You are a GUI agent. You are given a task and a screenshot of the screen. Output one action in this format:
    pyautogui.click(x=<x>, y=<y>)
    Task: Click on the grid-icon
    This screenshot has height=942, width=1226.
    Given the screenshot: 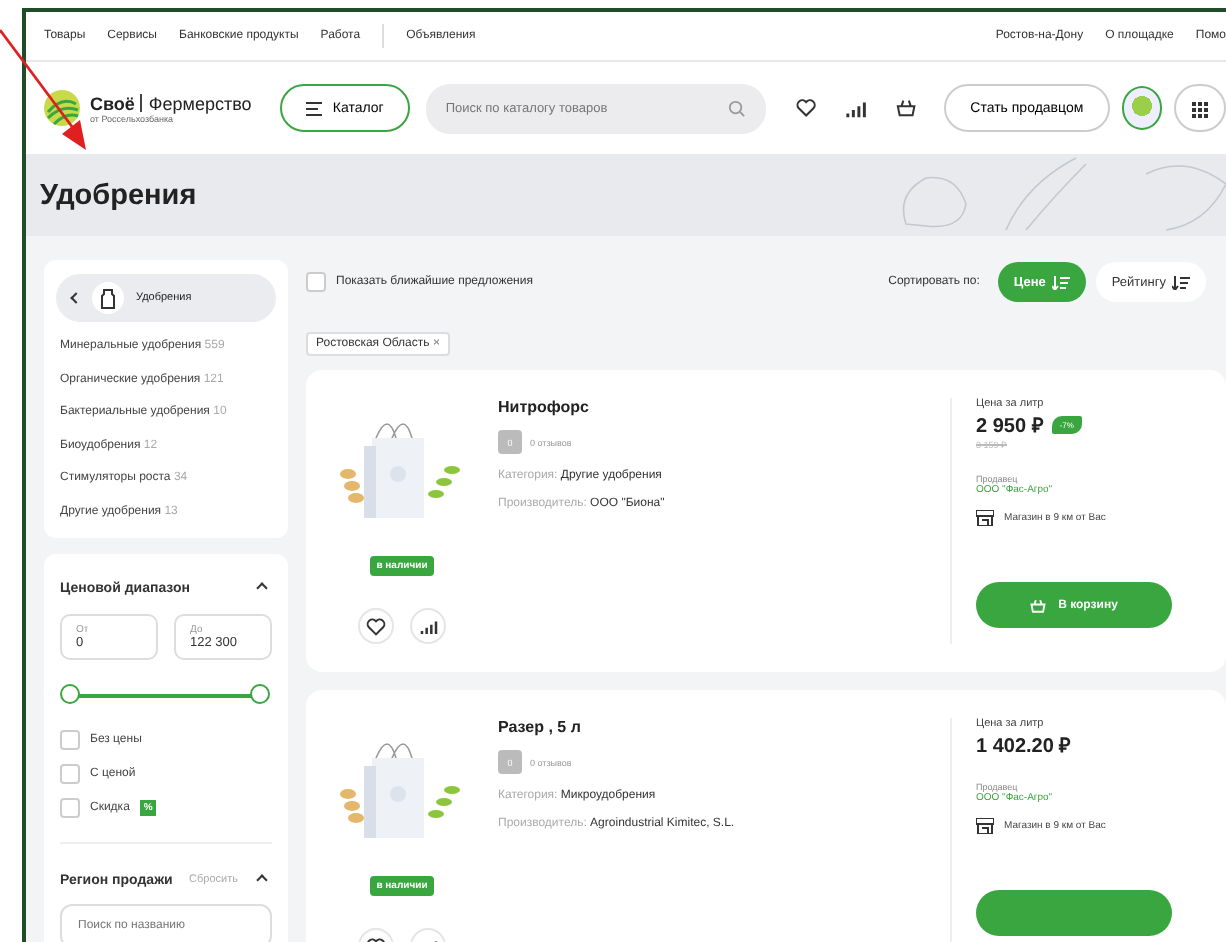 What is the action you would take?
    pyautogui.click(x=1200, y=109)
    